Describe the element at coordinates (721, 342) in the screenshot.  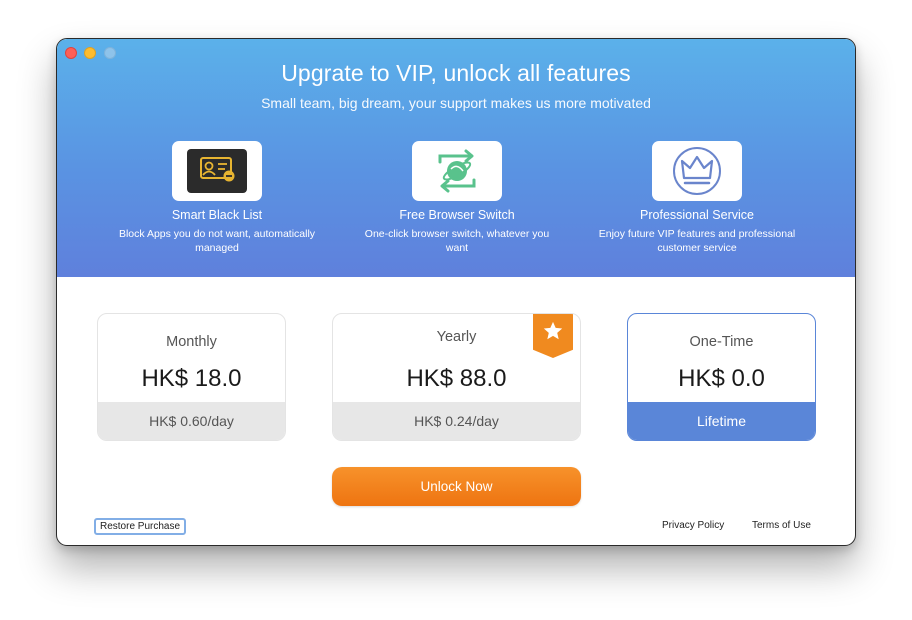
I see `plan-name: One-Time` at that location.